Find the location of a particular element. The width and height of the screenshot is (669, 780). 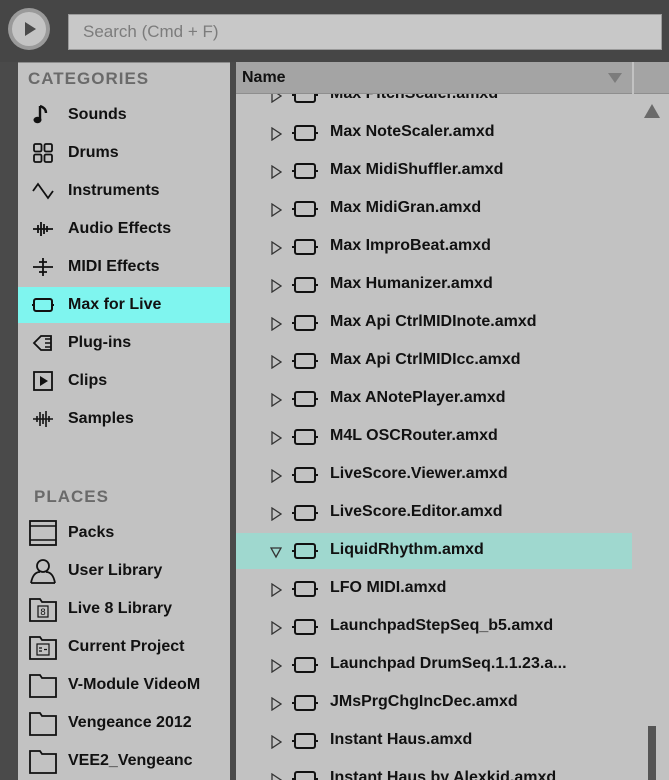

category-audio-effects: Audio Effects is located at coordinates (124, 229).